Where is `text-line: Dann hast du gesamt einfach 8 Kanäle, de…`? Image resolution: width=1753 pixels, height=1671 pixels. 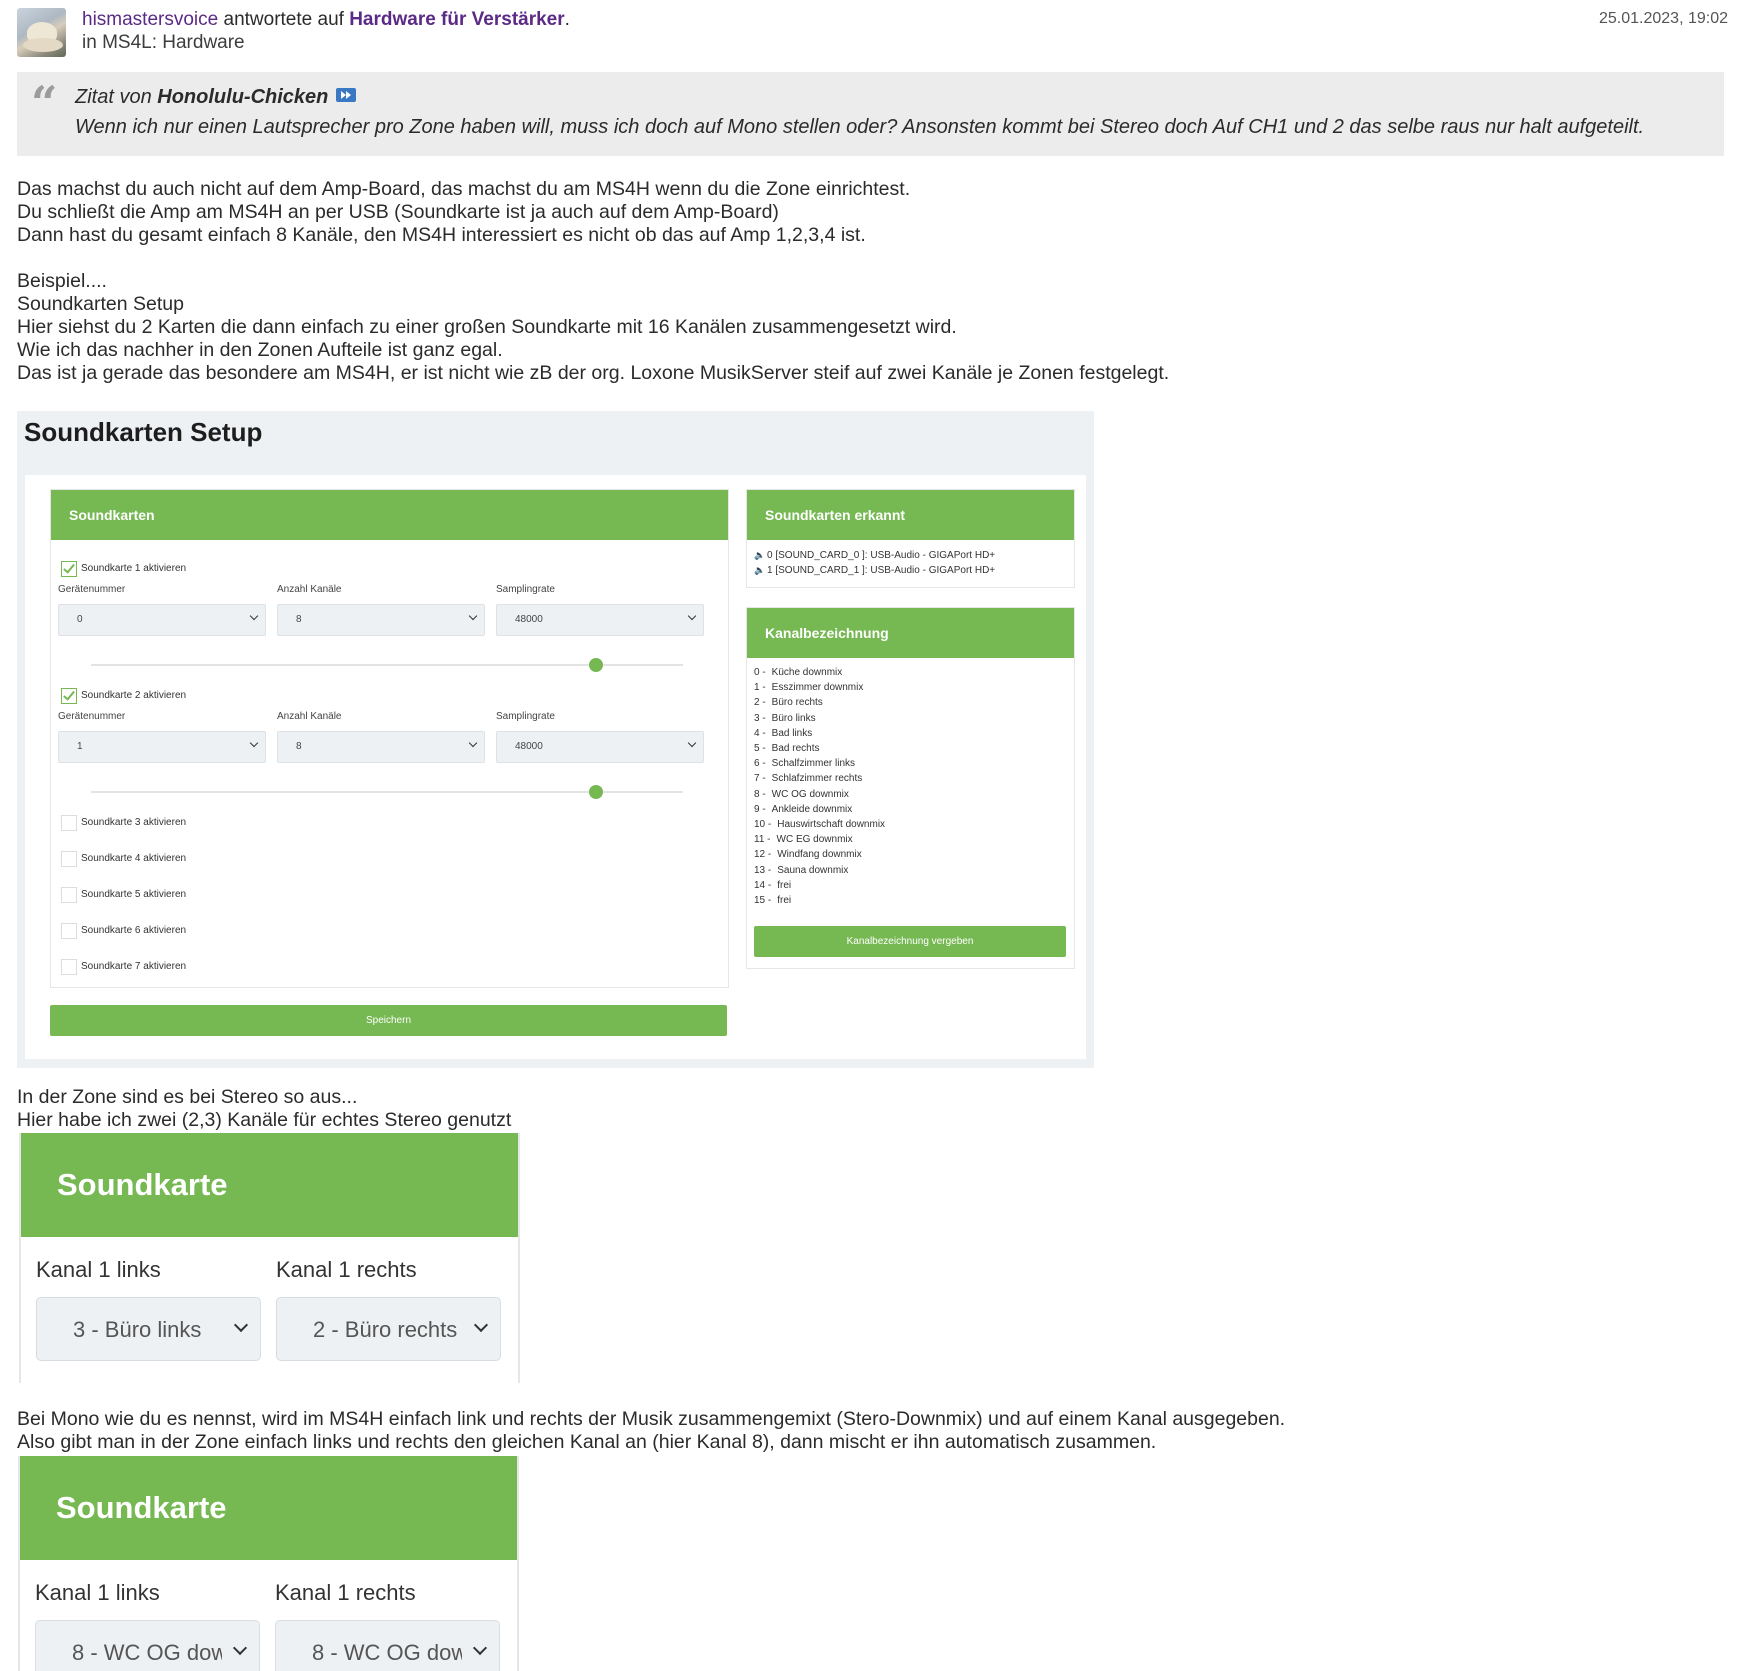
text-line: Dann hast du gesamt einfach 8 Kanäle, de… is located at coordinates (441, 235).